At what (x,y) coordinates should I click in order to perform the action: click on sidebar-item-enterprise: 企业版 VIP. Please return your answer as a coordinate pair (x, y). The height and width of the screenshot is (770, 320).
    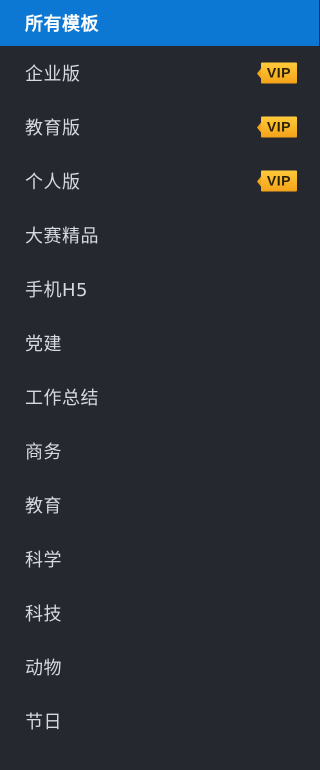
    Looking at the image, I should click on (159, 73).